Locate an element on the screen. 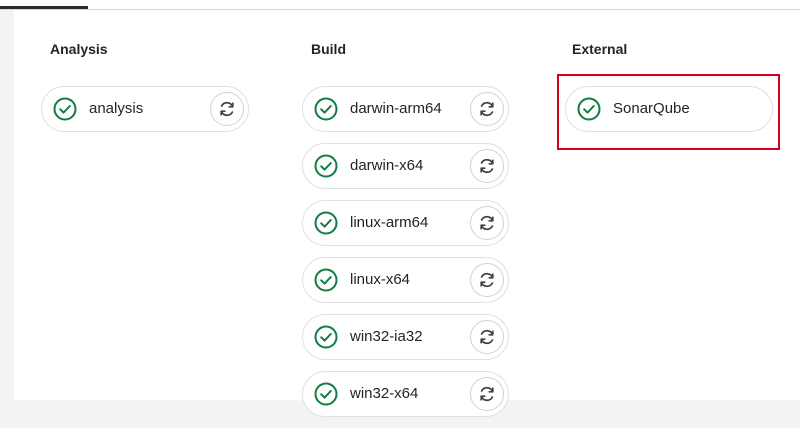 The height and width of the screenshot is (428, 800). external-job-list: SonarQube is located at coordinates (669, 114).